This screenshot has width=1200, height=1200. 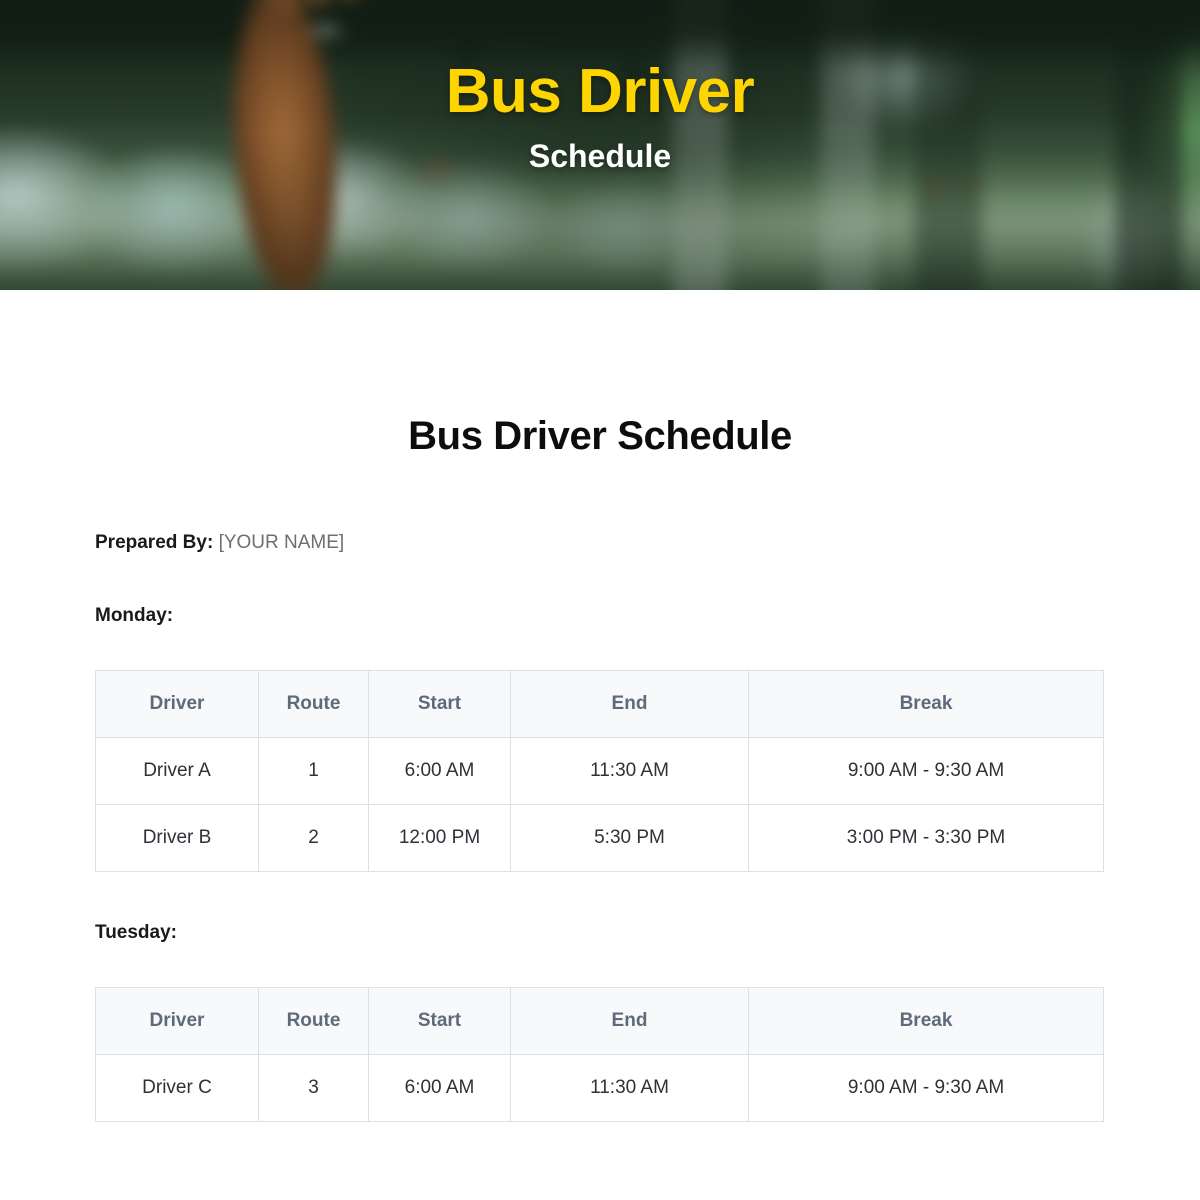 What do you see at coordinates (136, 932) in the screenshot?
I see `day-label: Tuesday:` at bounding box center [136, 932].